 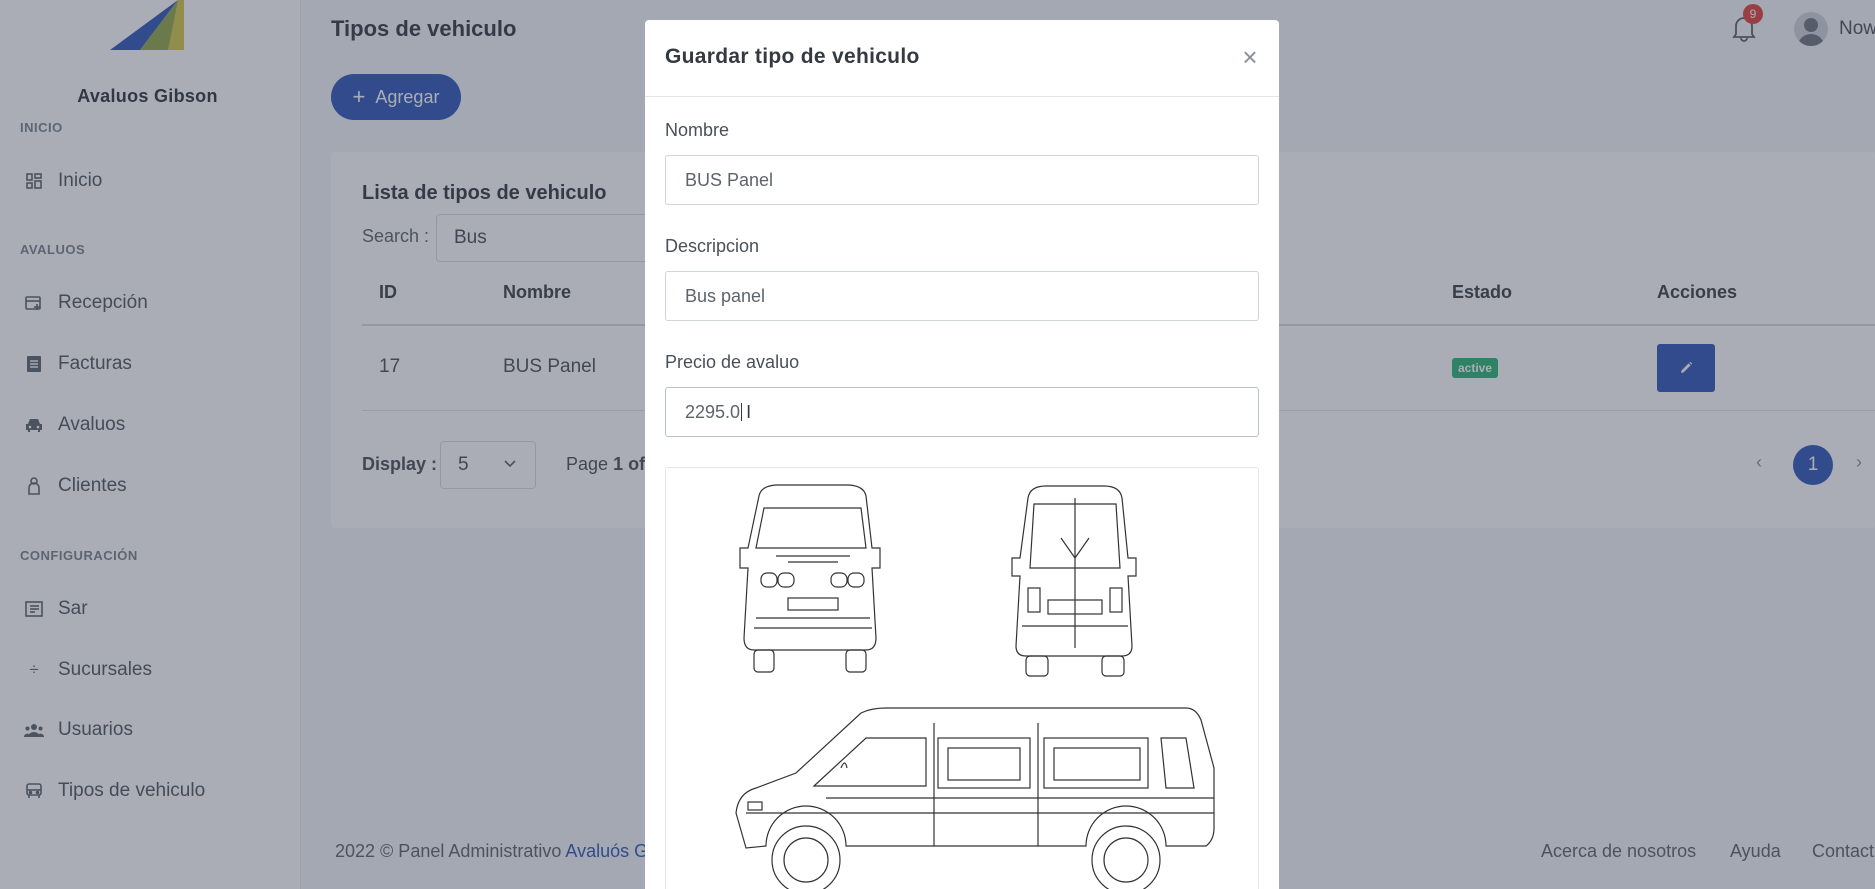 What do you see at coordinates (962, 412) in the screenshot?
I see `precio-input: 2295.0 I` at bounding box center [962, 412].